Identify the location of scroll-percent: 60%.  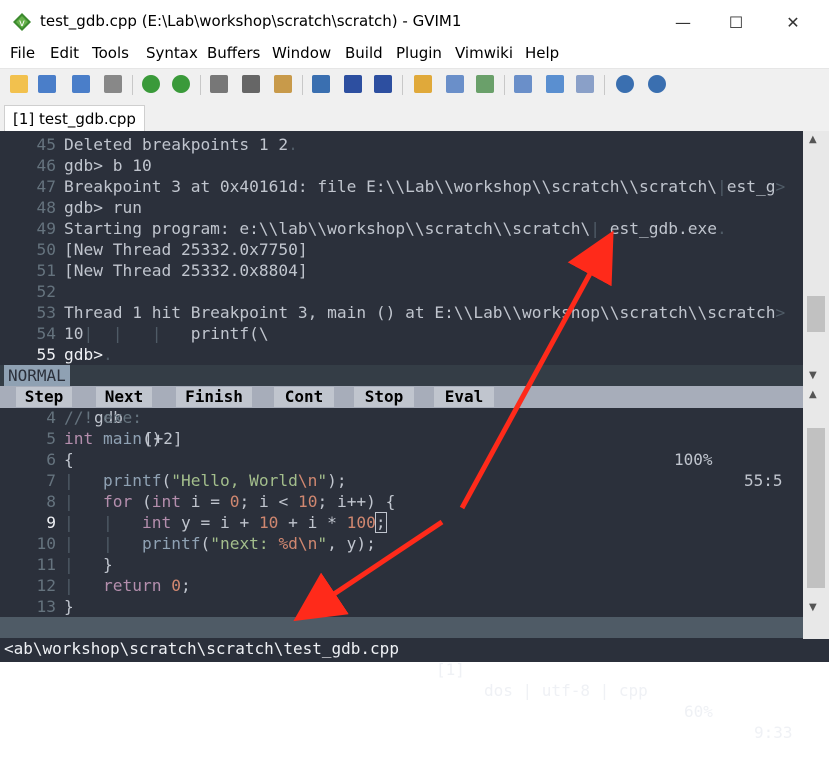
(698, 711).